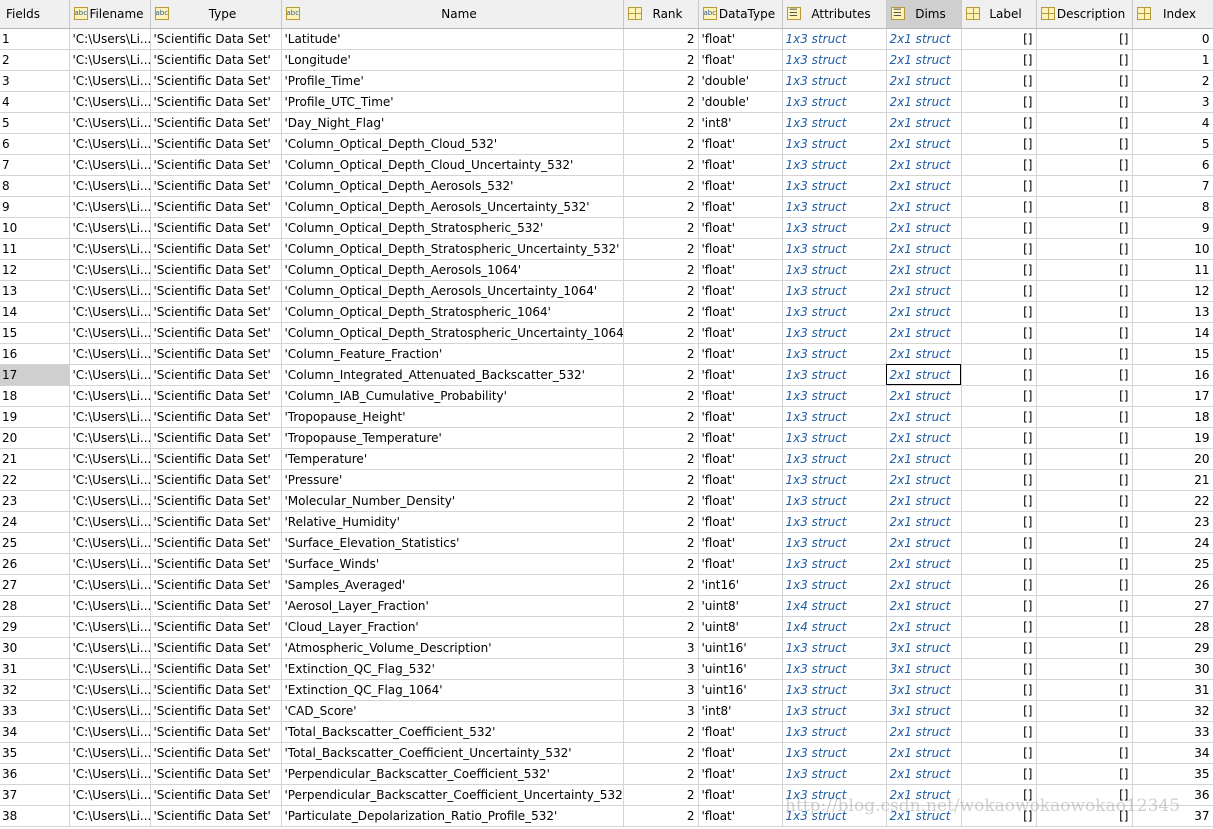 This screenshot has height=829, width=1213. I want to click on column-header-index: Index, so click(1172, 14).